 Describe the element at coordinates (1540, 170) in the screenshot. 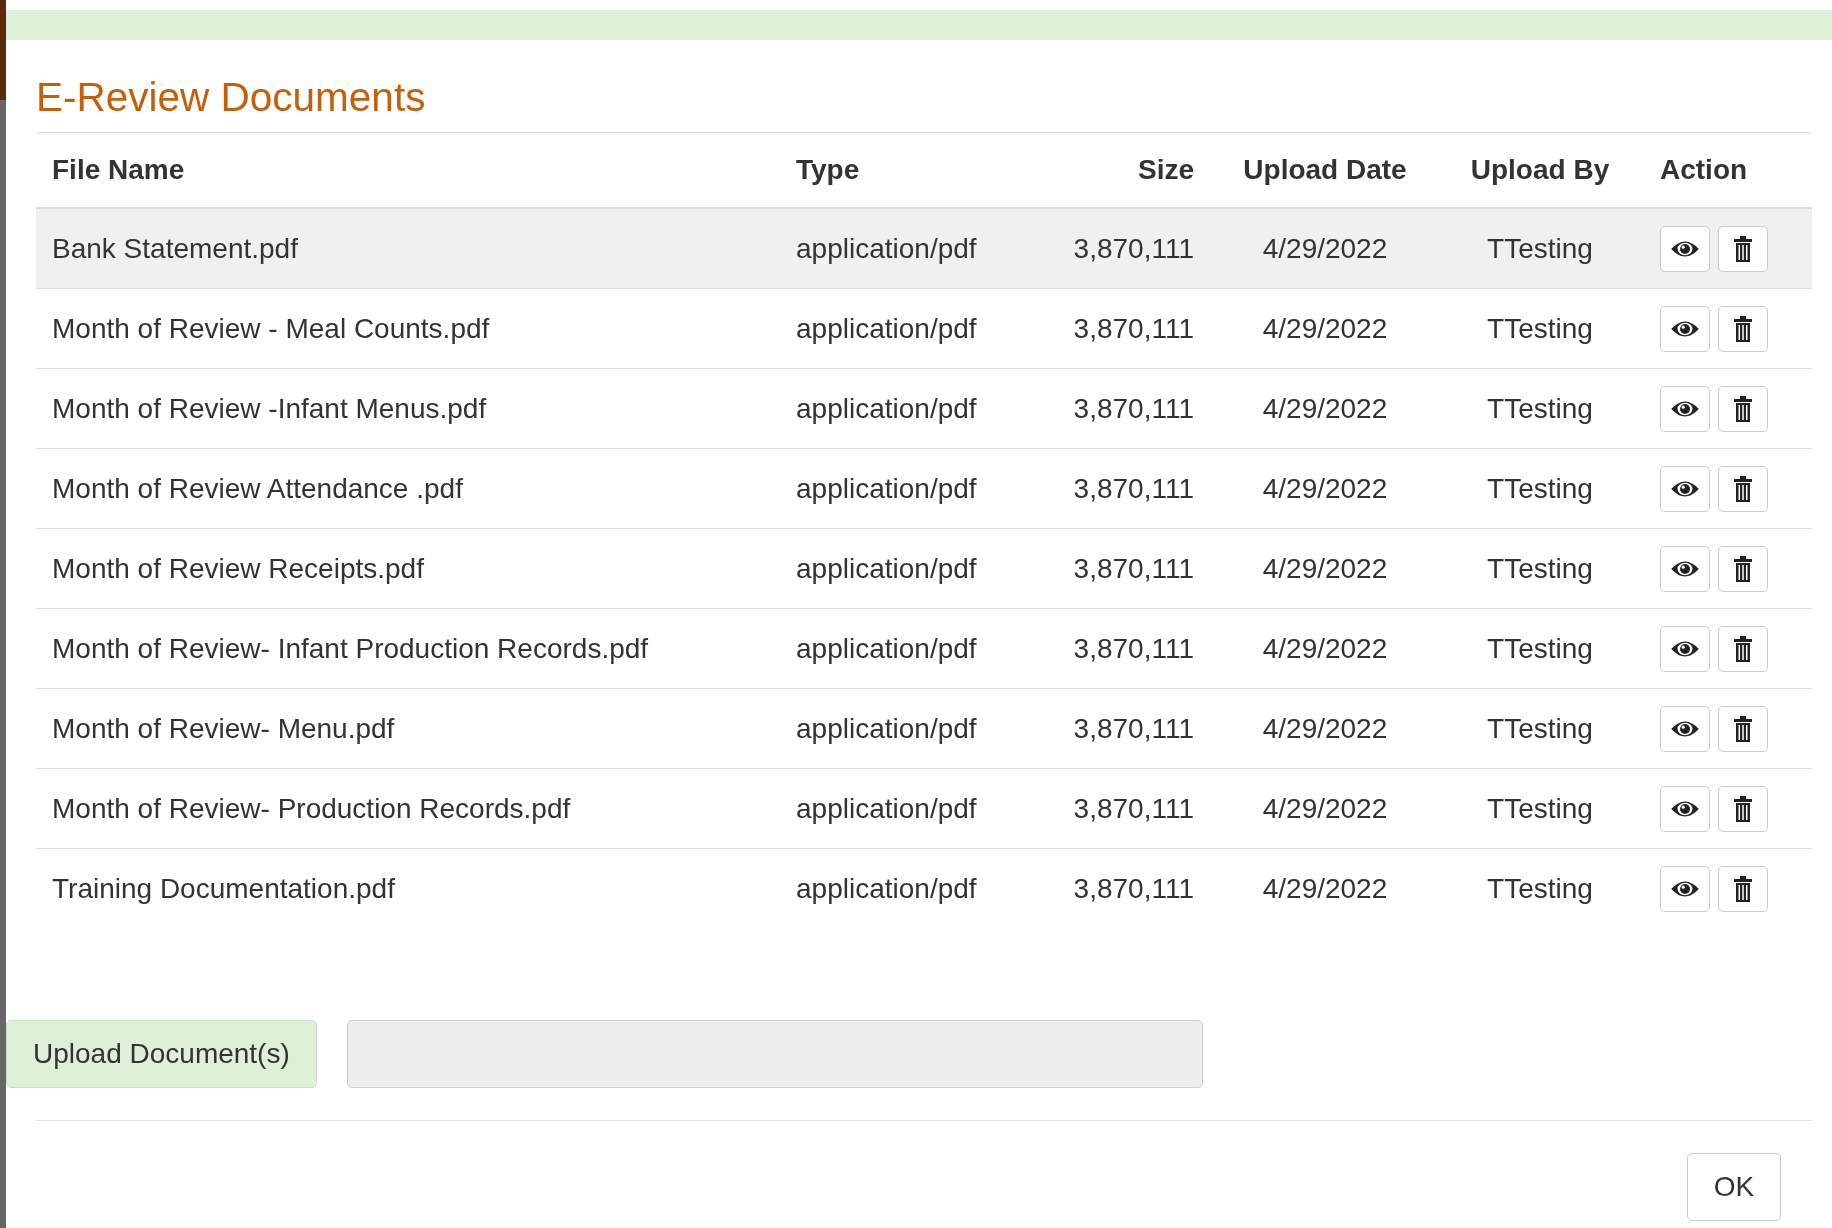

I see `column-header: Upload By` at that location.